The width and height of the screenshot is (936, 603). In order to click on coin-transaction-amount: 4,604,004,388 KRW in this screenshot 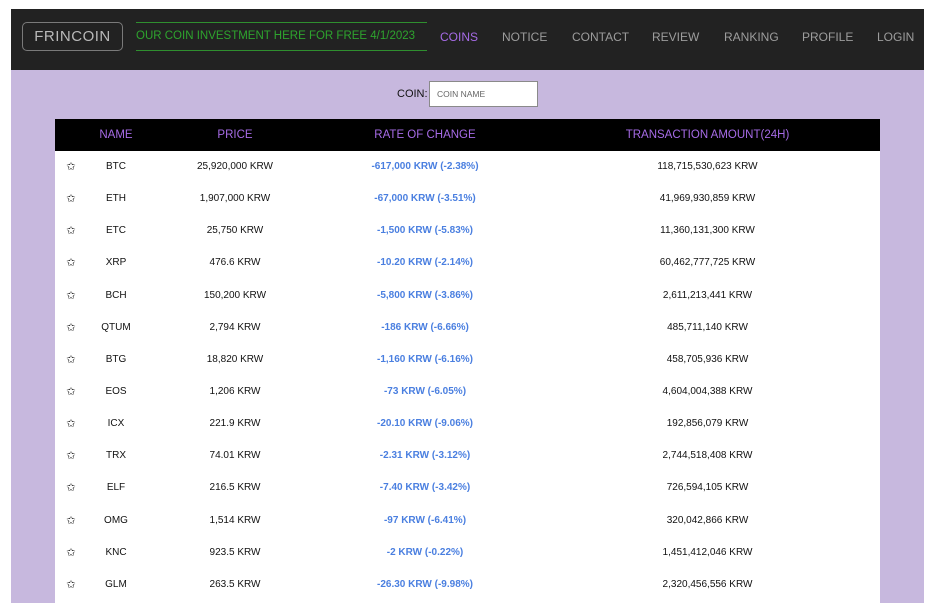, I will do `click(707, 391)`.